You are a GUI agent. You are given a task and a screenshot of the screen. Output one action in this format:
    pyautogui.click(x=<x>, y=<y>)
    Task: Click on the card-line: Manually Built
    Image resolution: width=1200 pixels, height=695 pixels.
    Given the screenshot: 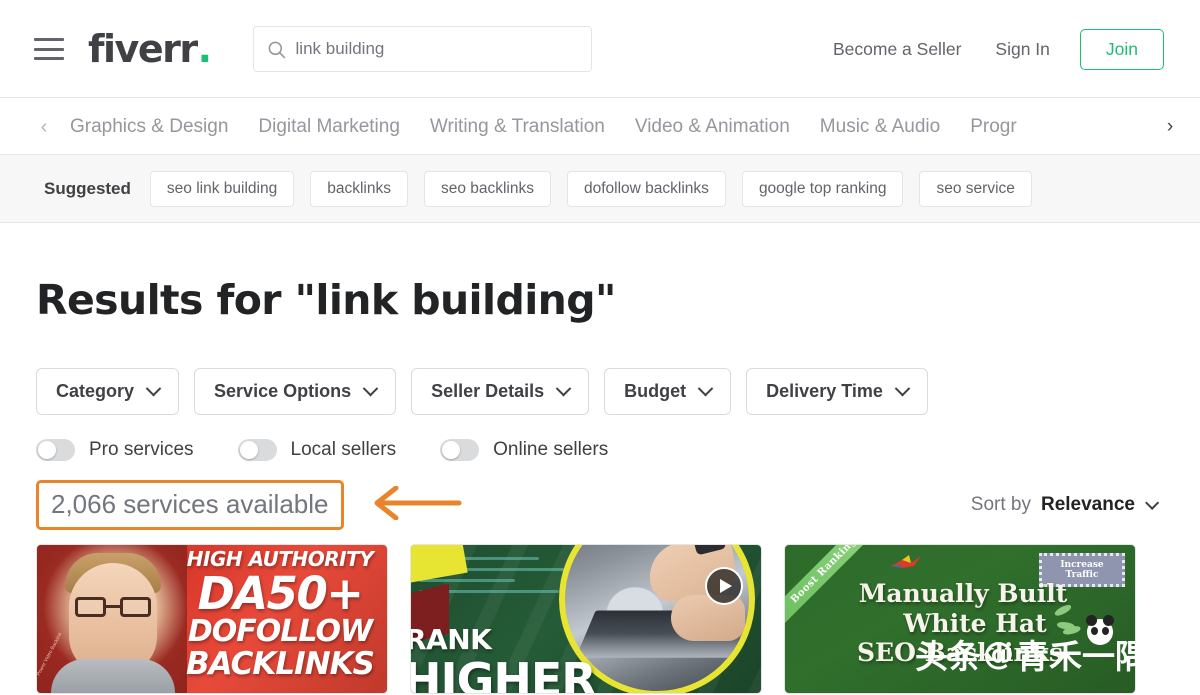 What is the action you would take?
    pyautogui.click(x=963, y=593)
    